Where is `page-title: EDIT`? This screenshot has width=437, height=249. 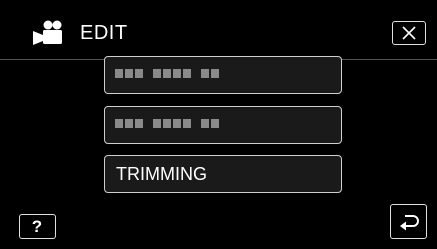
page-title: EDIT is located at coordinates (104, 33).